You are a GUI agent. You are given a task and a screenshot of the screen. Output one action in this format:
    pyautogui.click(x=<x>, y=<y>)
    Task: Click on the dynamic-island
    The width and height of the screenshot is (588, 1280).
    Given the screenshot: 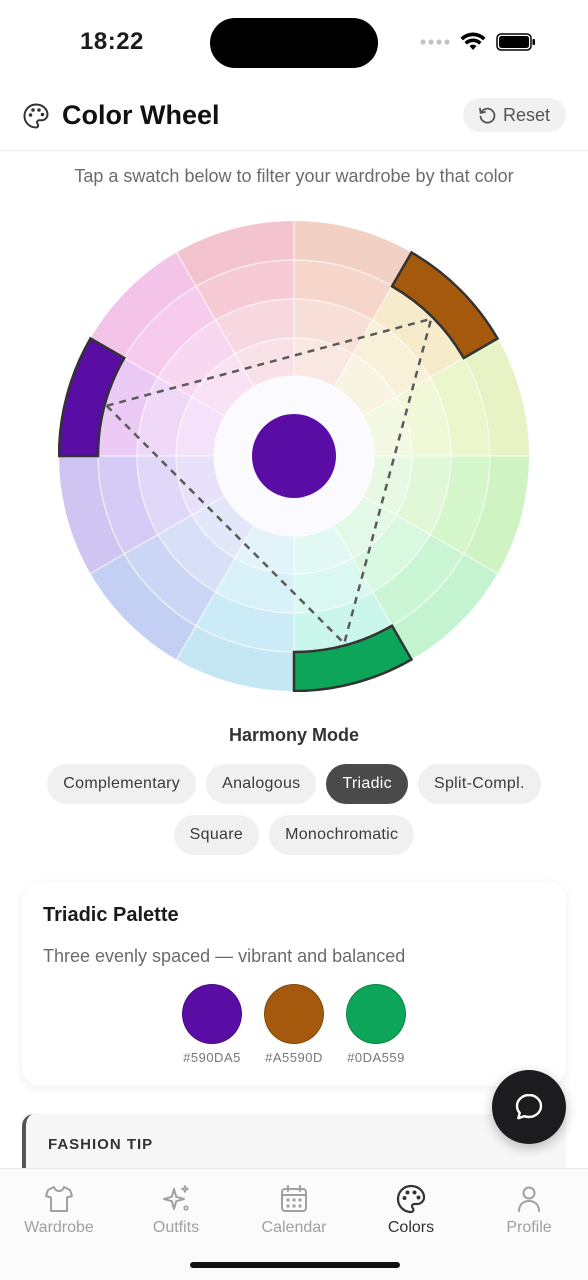 What is the action you would take?
    pyautogui.click(x=294, y=43)
    